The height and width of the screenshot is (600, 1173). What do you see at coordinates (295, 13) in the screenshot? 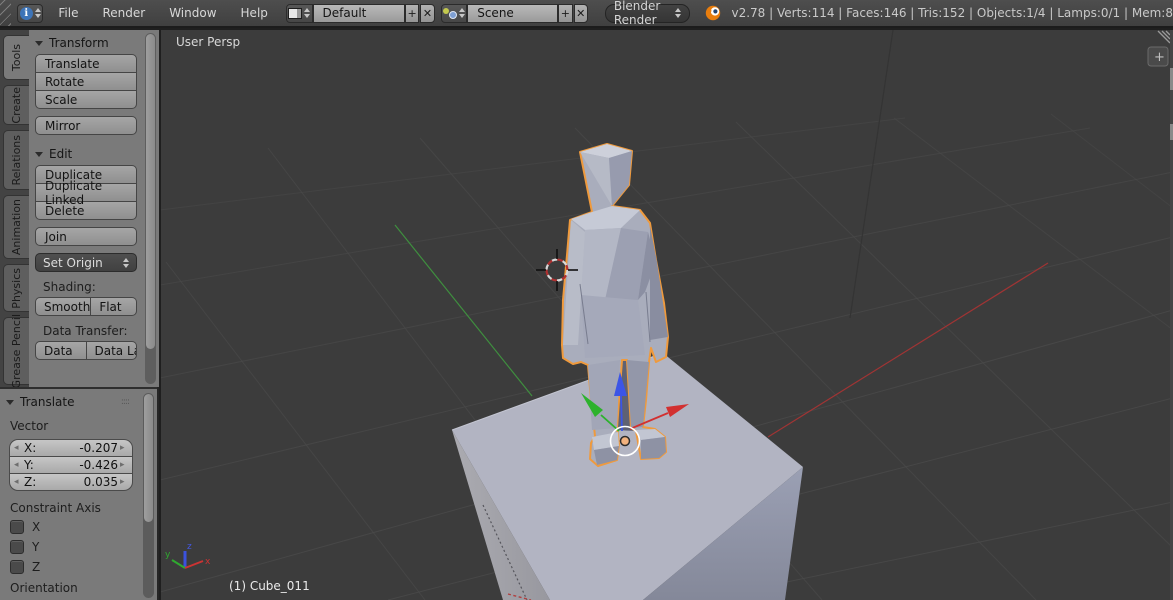
I see `screen-layout-icon` at bounding box center [295, 13].